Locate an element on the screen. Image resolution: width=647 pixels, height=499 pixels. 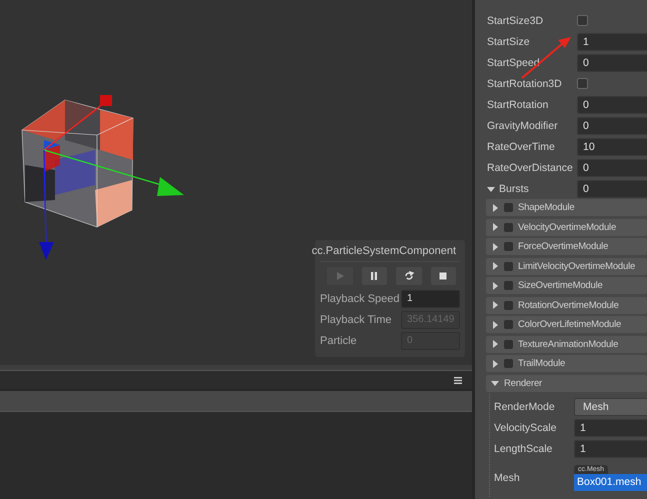
module-label: TrailModule is located at coordinates (542, 363).